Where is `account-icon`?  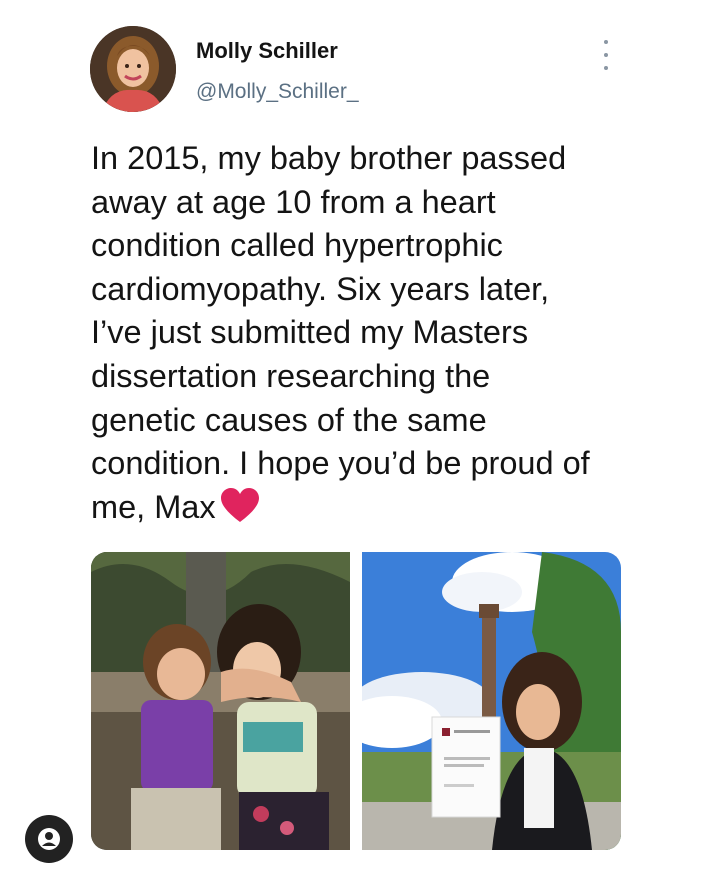 account-icon is located at coordinates (49, 839).